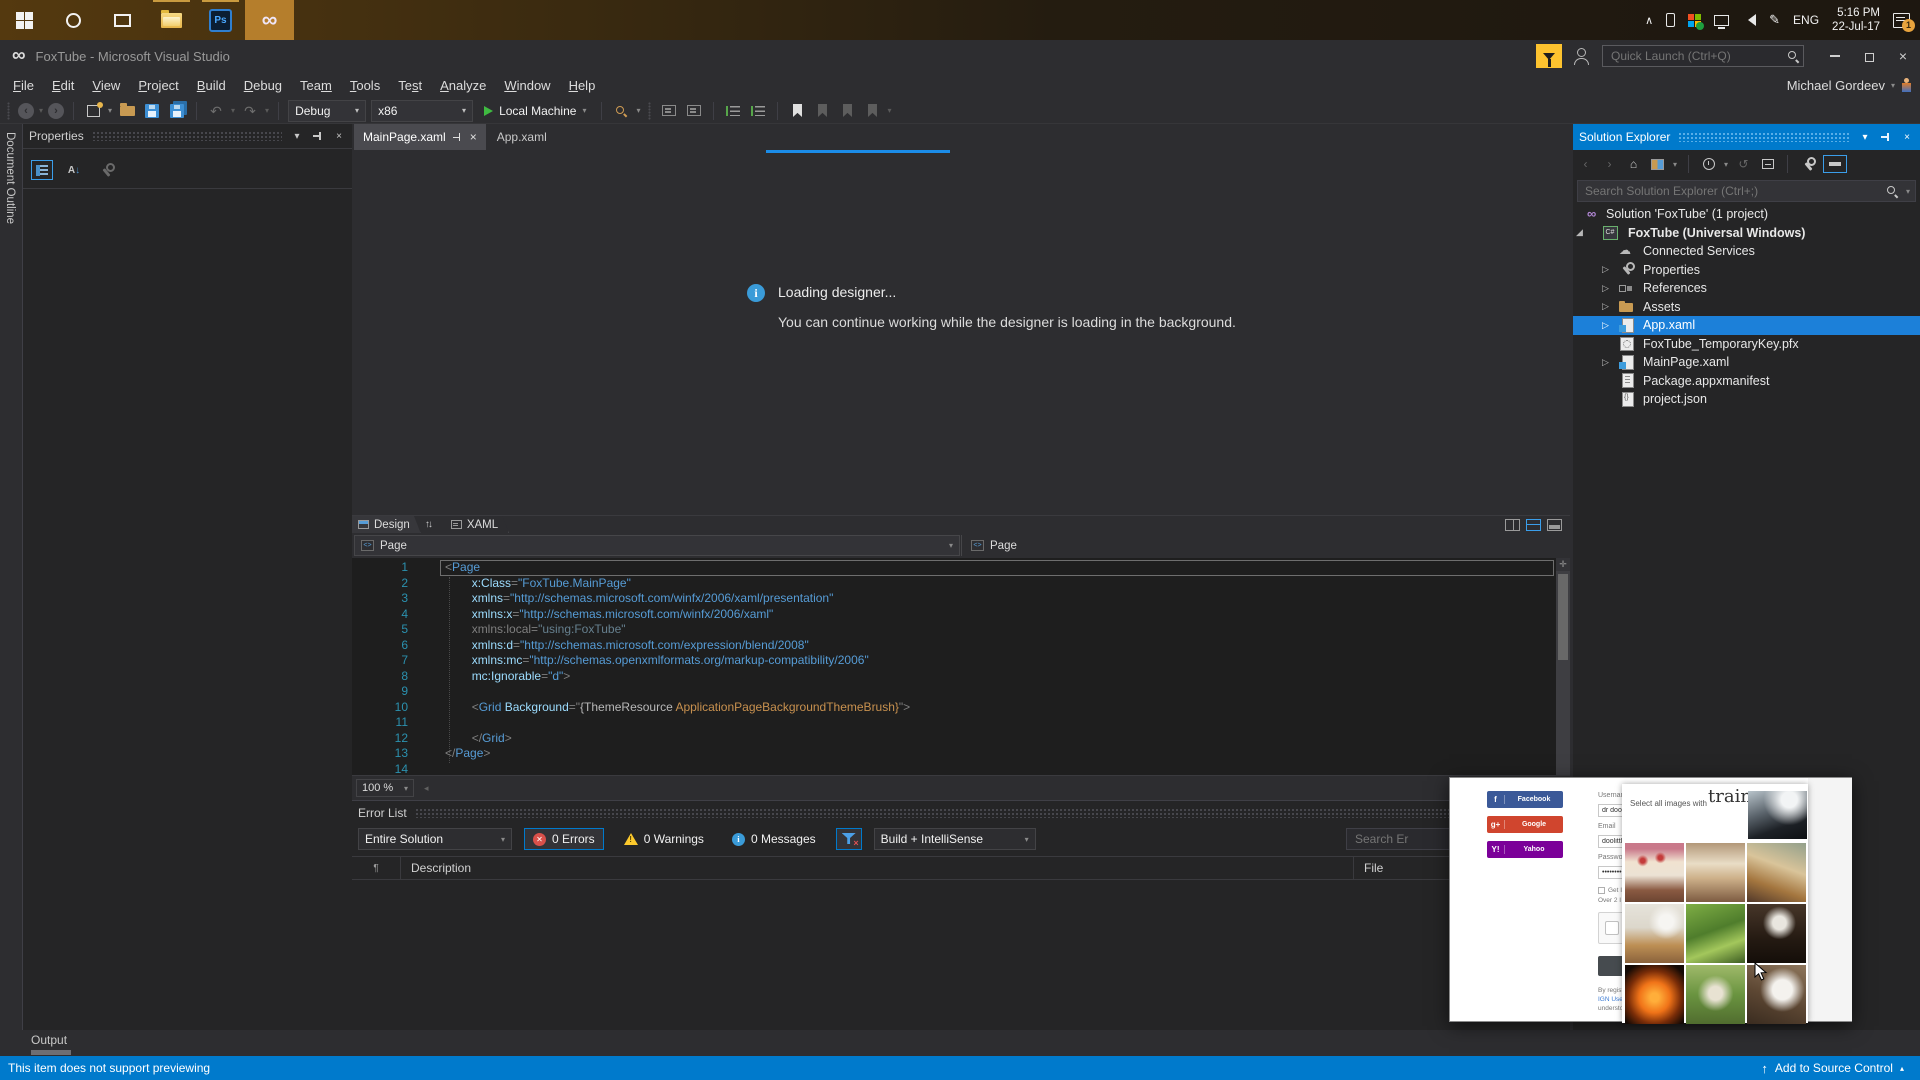 Image resolution: width=1920 pixels, height=1080 pixels. I want to click on code-line-12: 12 </Grid>, so click(961, 739).